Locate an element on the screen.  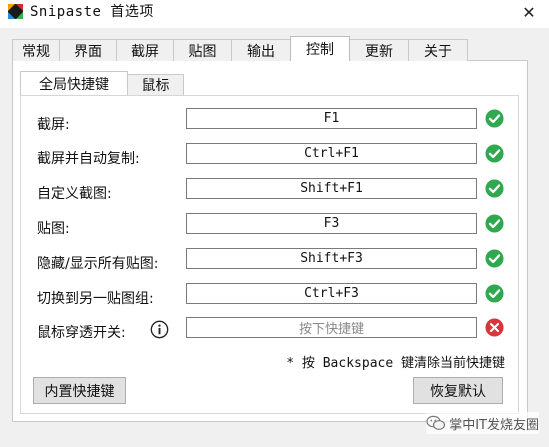
control-subtabs: 全局快捷键 鼠标 is located at coordinates (102, 83).